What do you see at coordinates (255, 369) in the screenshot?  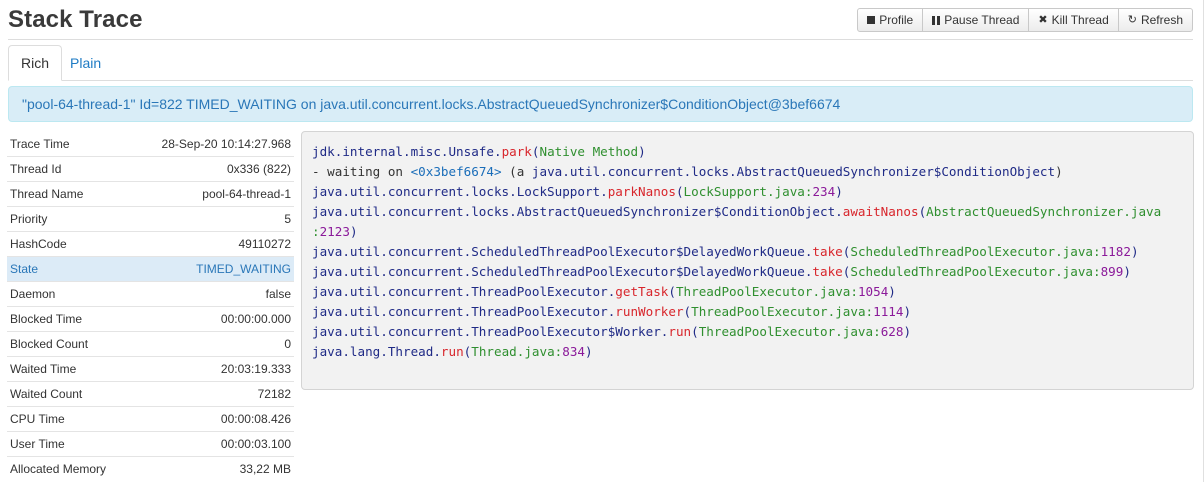 I see `property-value: 20:03:19.333` at bounding box center [255, 369].